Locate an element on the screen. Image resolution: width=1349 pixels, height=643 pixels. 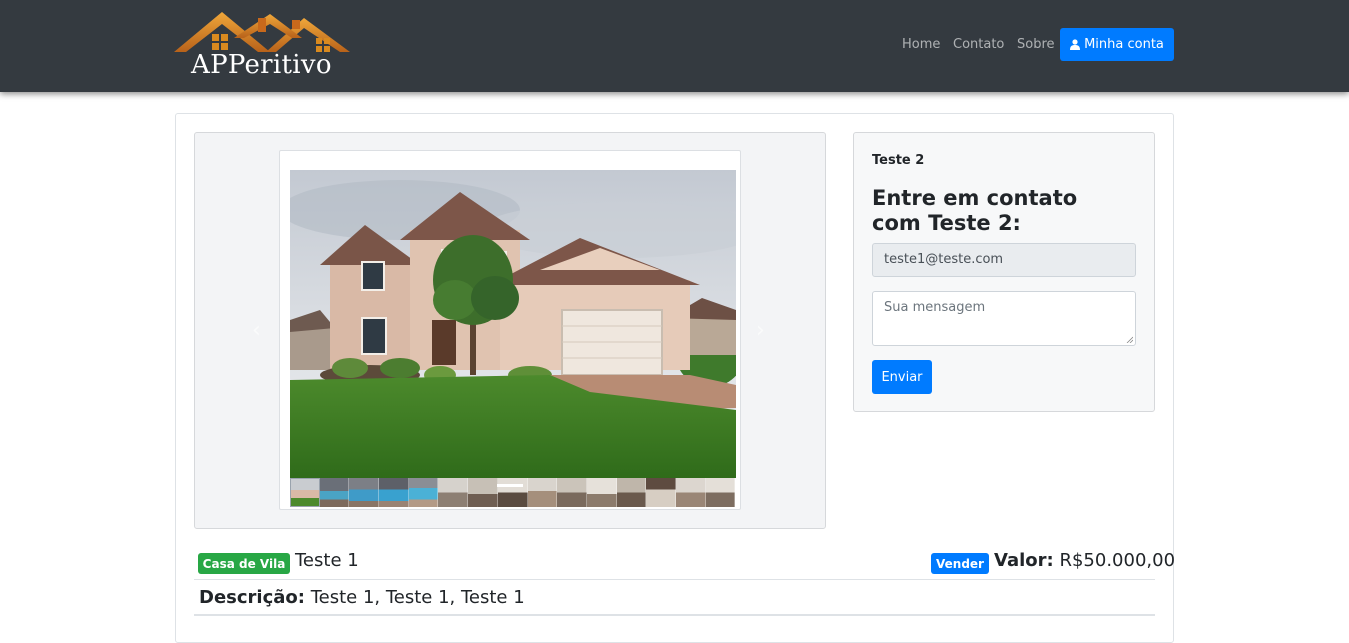
my-account-label: Minha conta is located at coordinates (1124, 44).